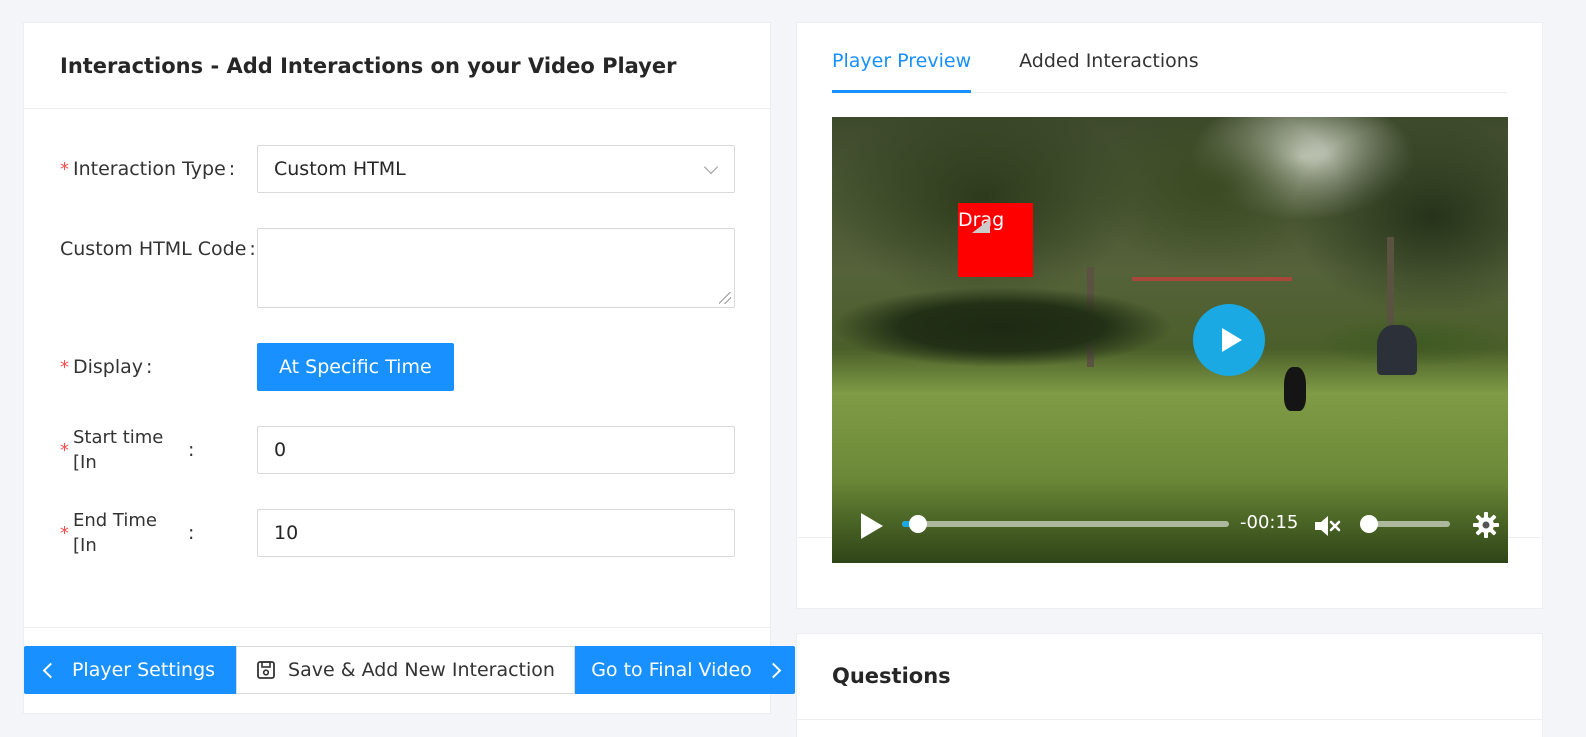 This screenshot has width=1586, height=737. What do you see at coordinates (496, 450) in the screenshot?
I see `start-time-input: 0` at bounding box center [496, 450].